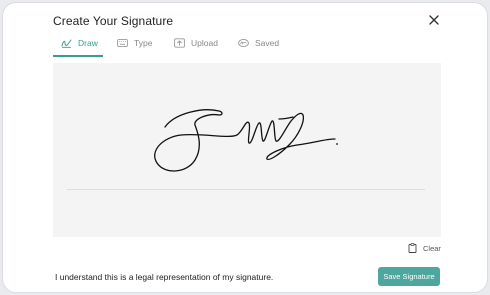  I want to click on tab-draw-label: Draw, so click(88, 43).